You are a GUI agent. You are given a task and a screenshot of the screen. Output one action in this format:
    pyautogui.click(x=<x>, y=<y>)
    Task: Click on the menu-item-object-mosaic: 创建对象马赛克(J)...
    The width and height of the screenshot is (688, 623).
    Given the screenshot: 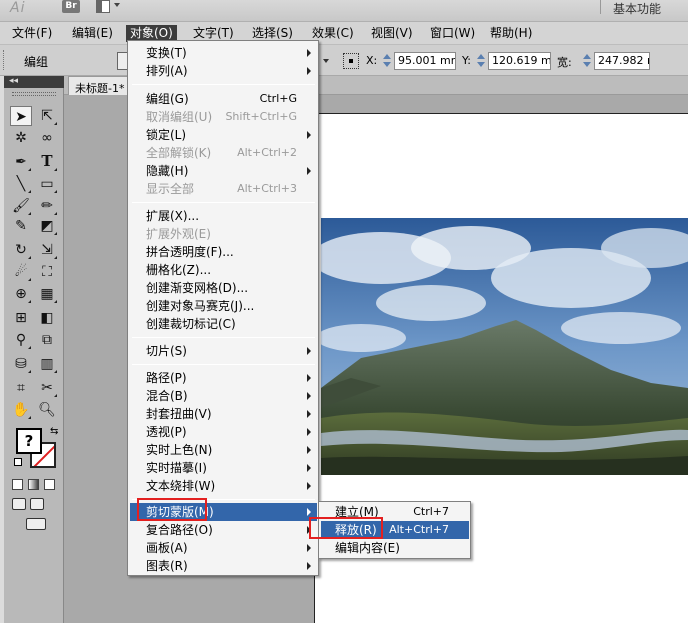 What is the action you would take?
    pyautogui.click(x=223, y=306)
    